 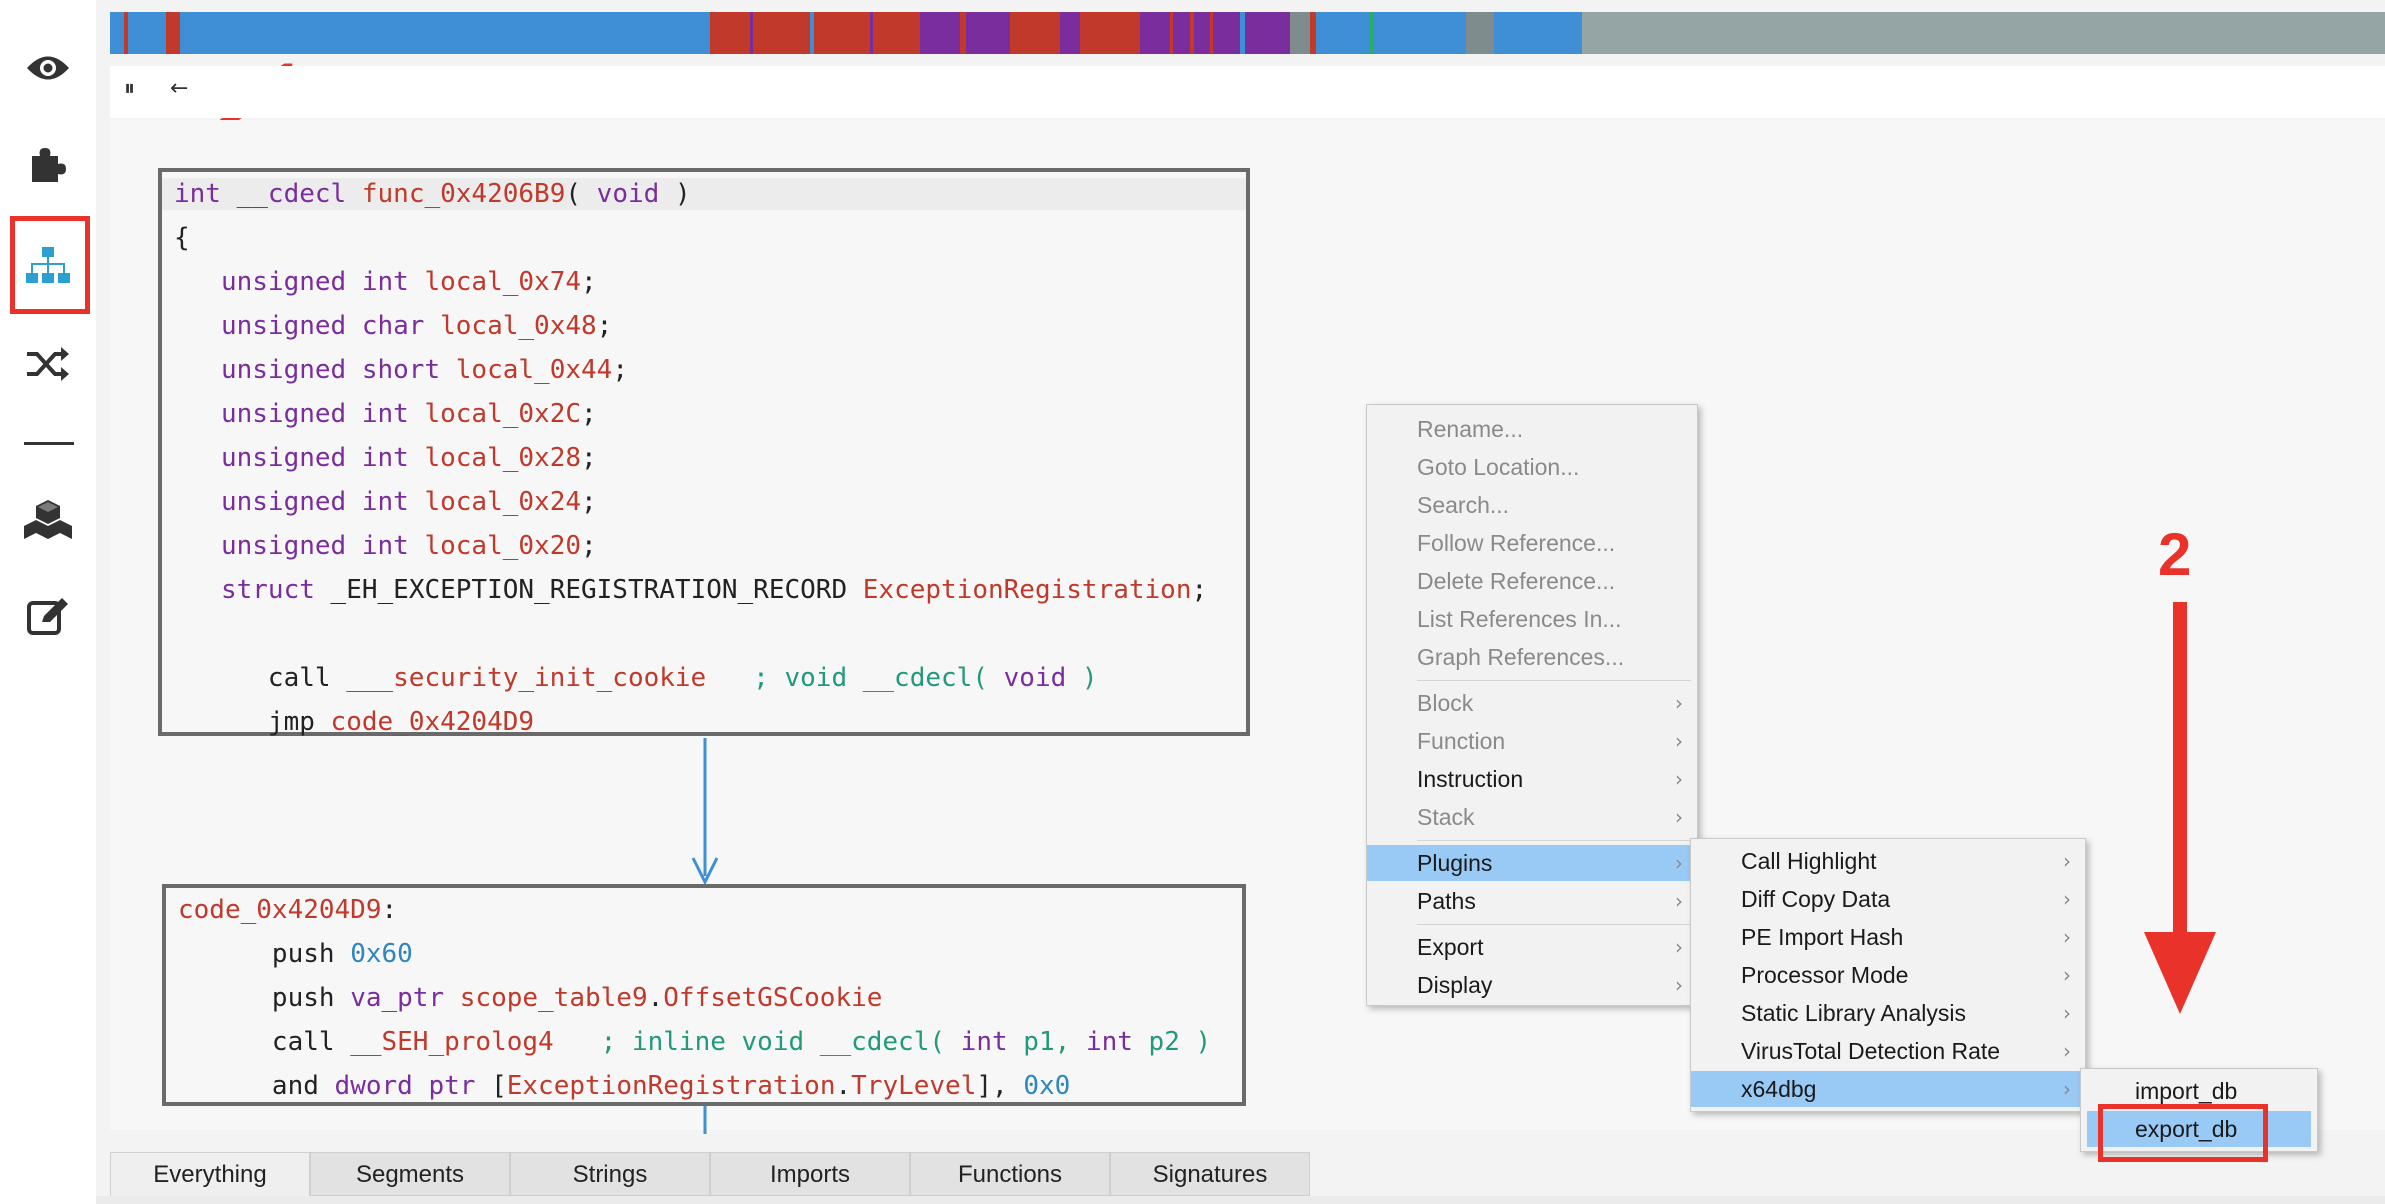 I want to click on pause-icon: ⏸, so click(x=129, y=88).